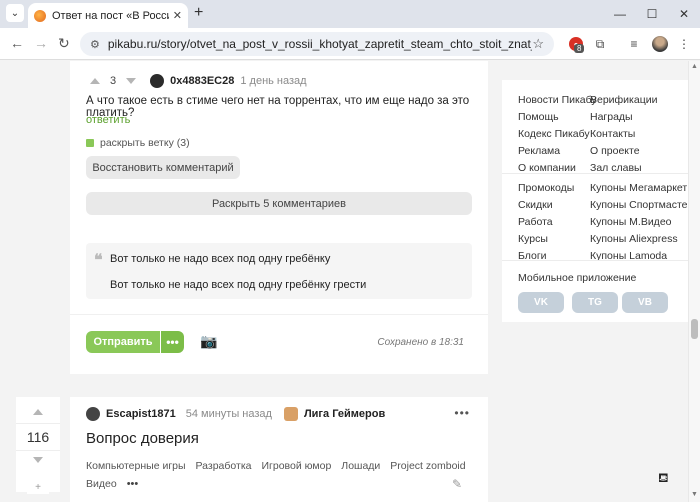 Image resolution: width=700 pixels, height=502 pixels. I want to click on saved-status: Сохранено в 18:31, so click(420, 342).